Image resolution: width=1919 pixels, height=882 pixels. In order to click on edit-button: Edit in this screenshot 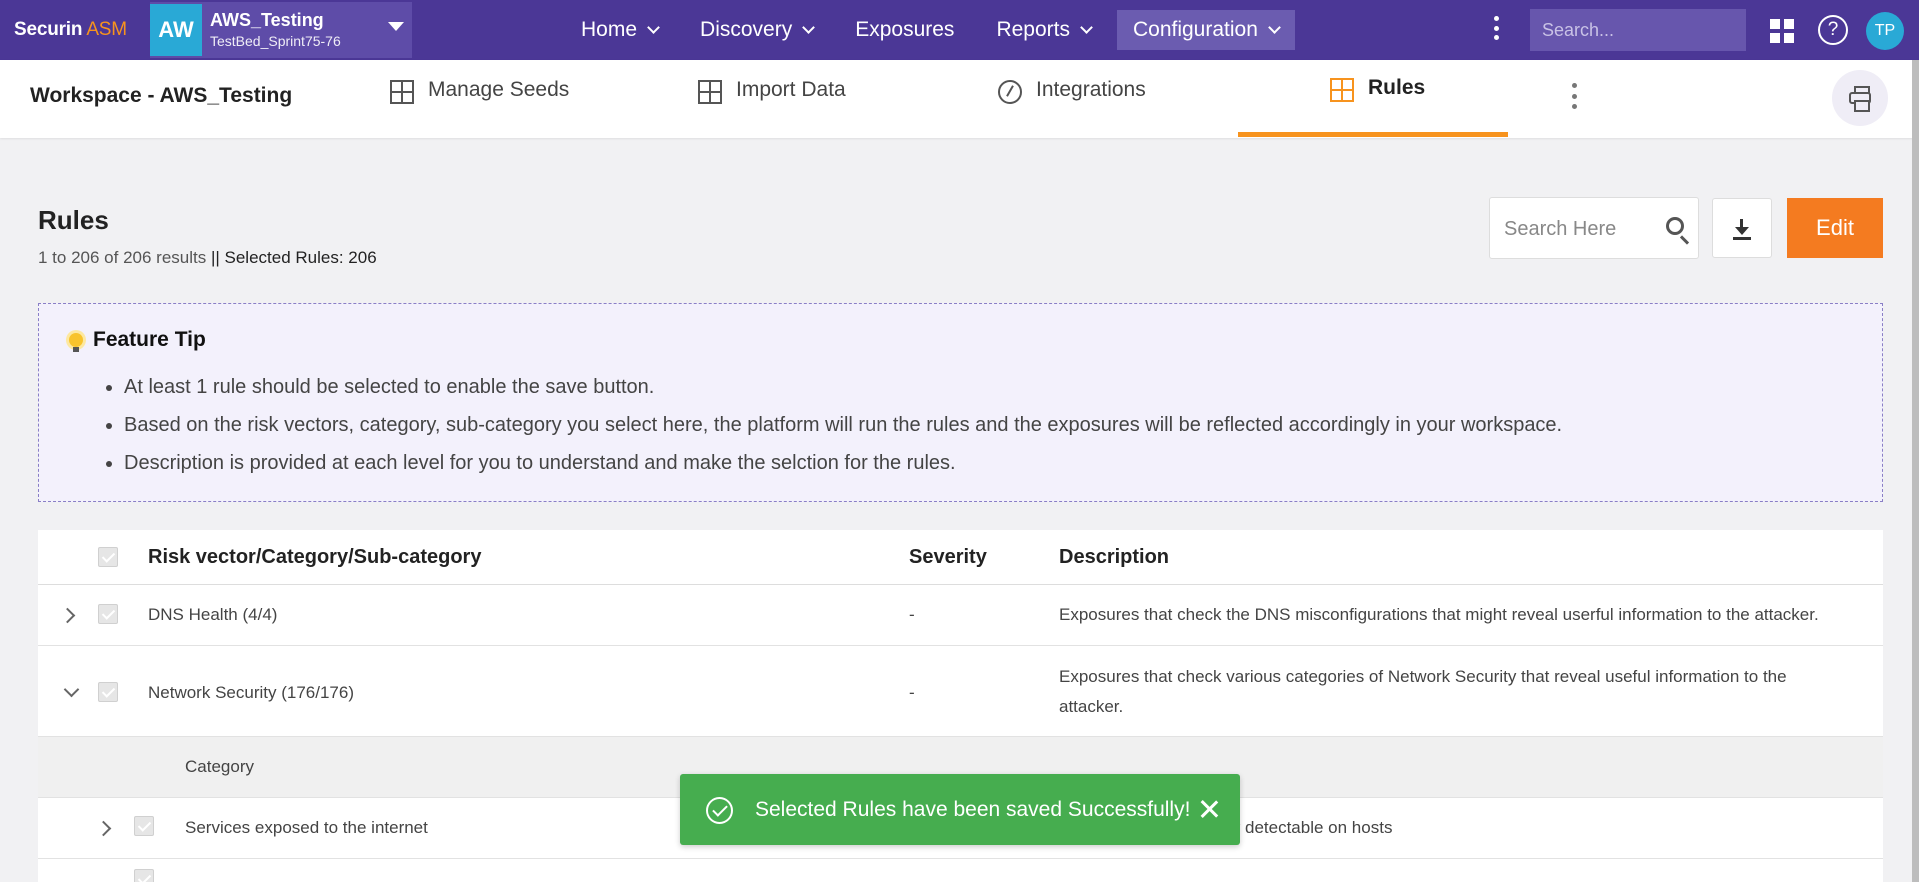, I will do `click(1835, 228)`.